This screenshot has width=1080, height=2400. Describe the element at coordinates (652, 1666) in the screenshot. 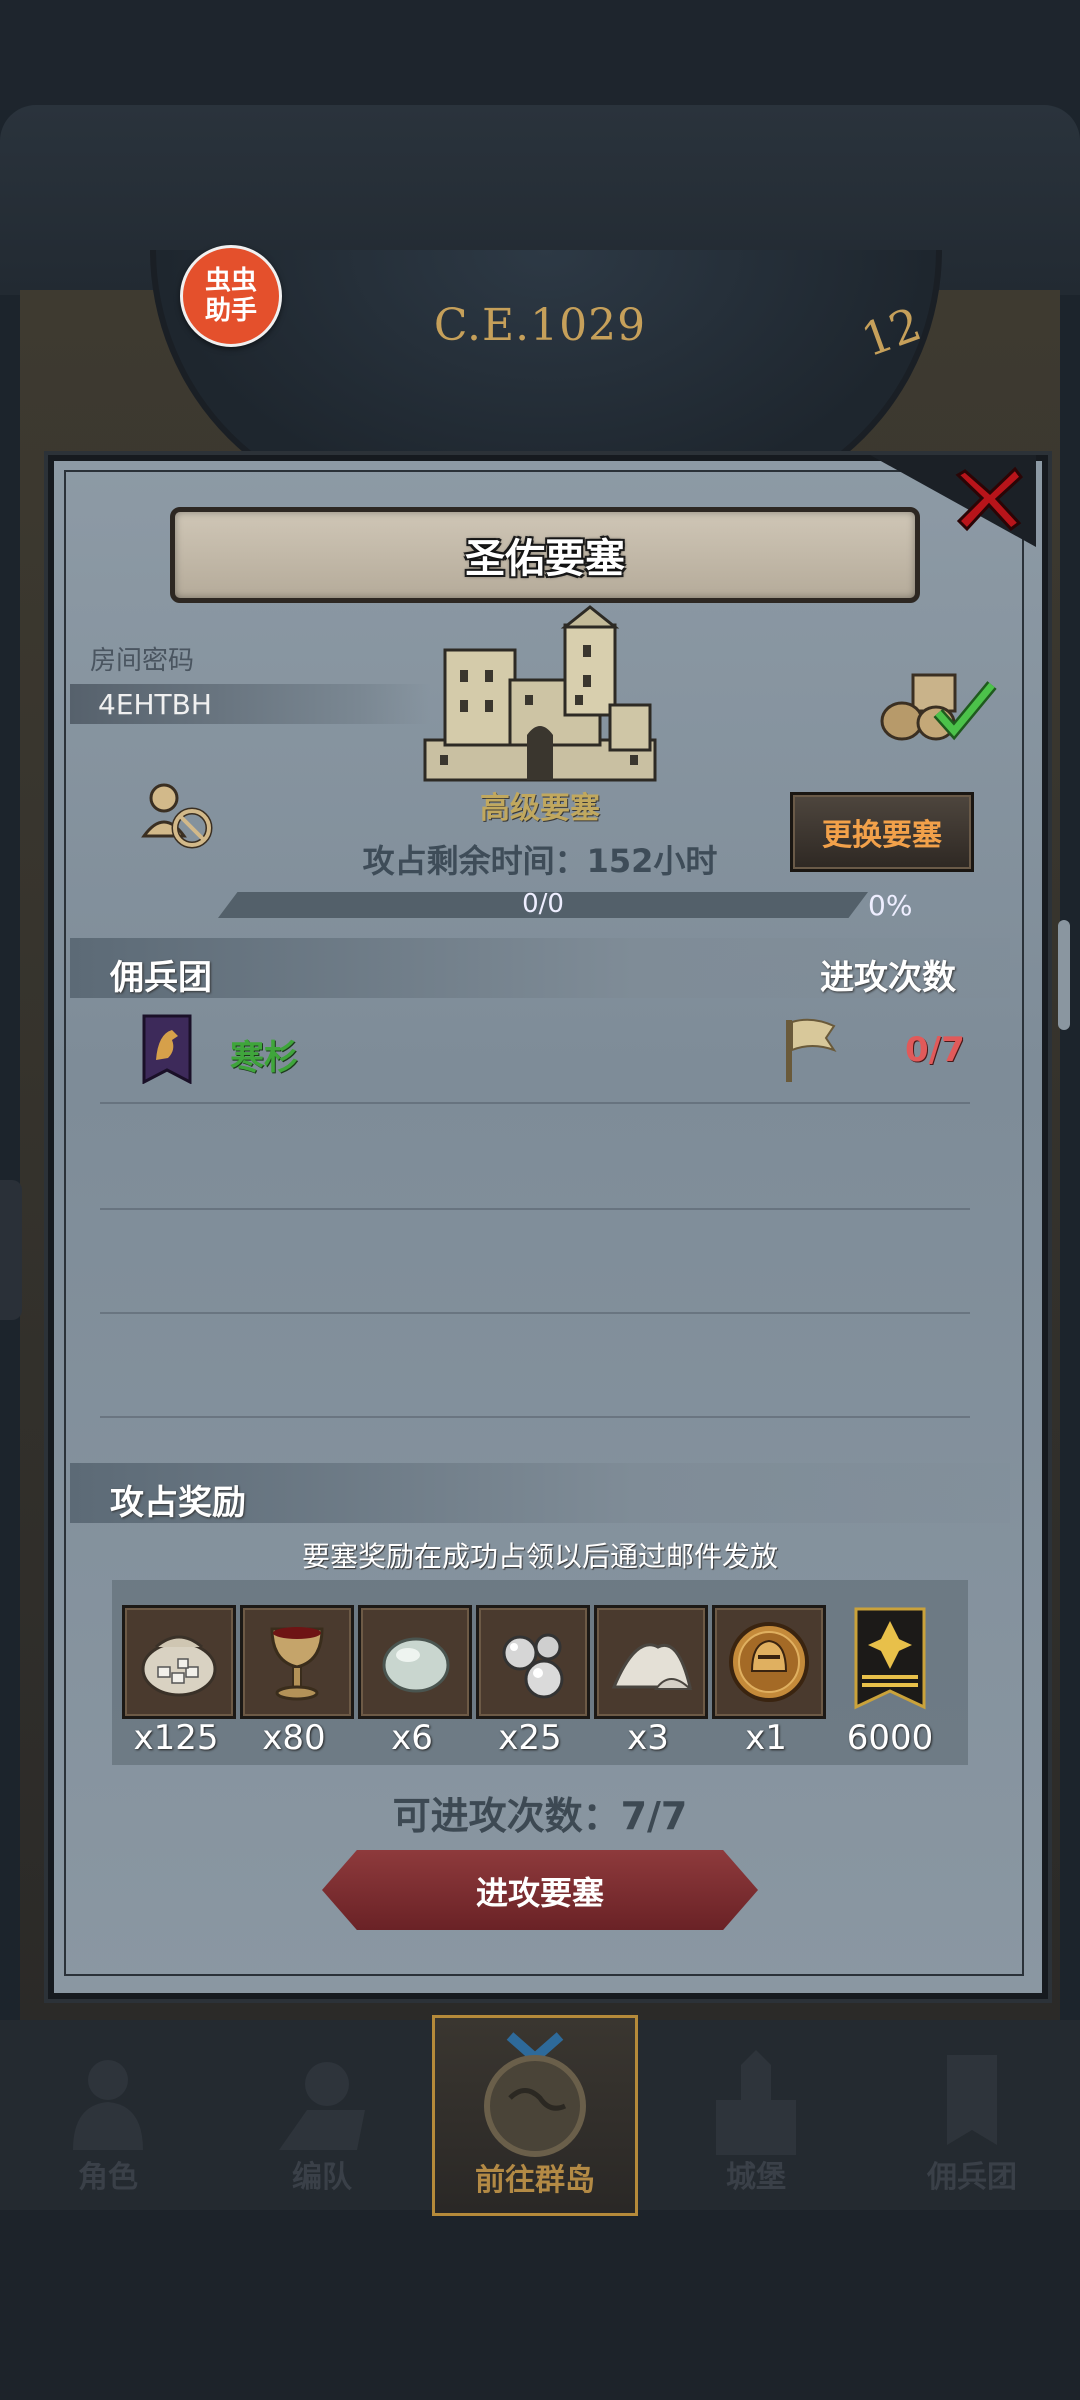

I see `salt-pile-icon` at that location.